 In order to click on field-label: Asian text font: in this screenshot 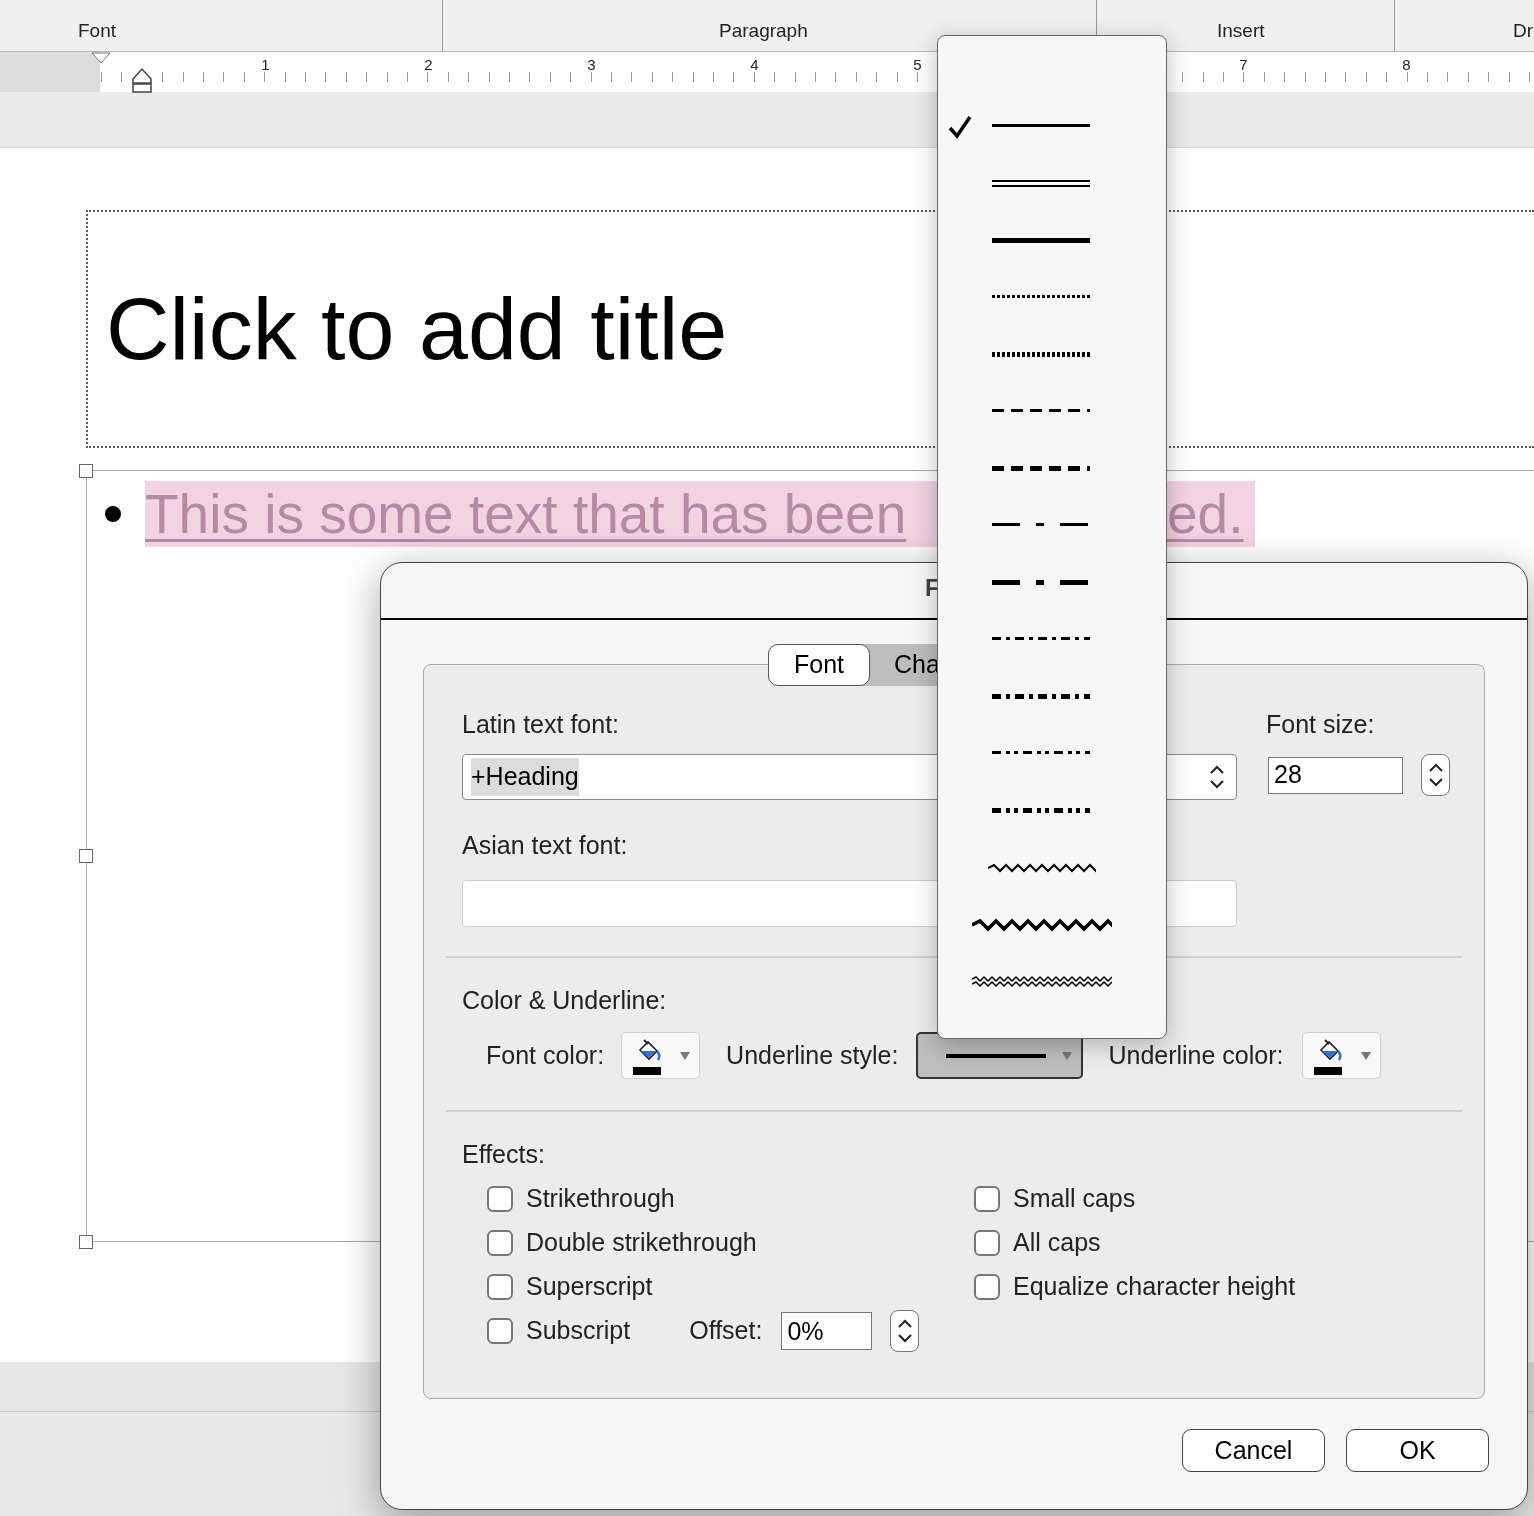, I will do `click(545, 845)`.